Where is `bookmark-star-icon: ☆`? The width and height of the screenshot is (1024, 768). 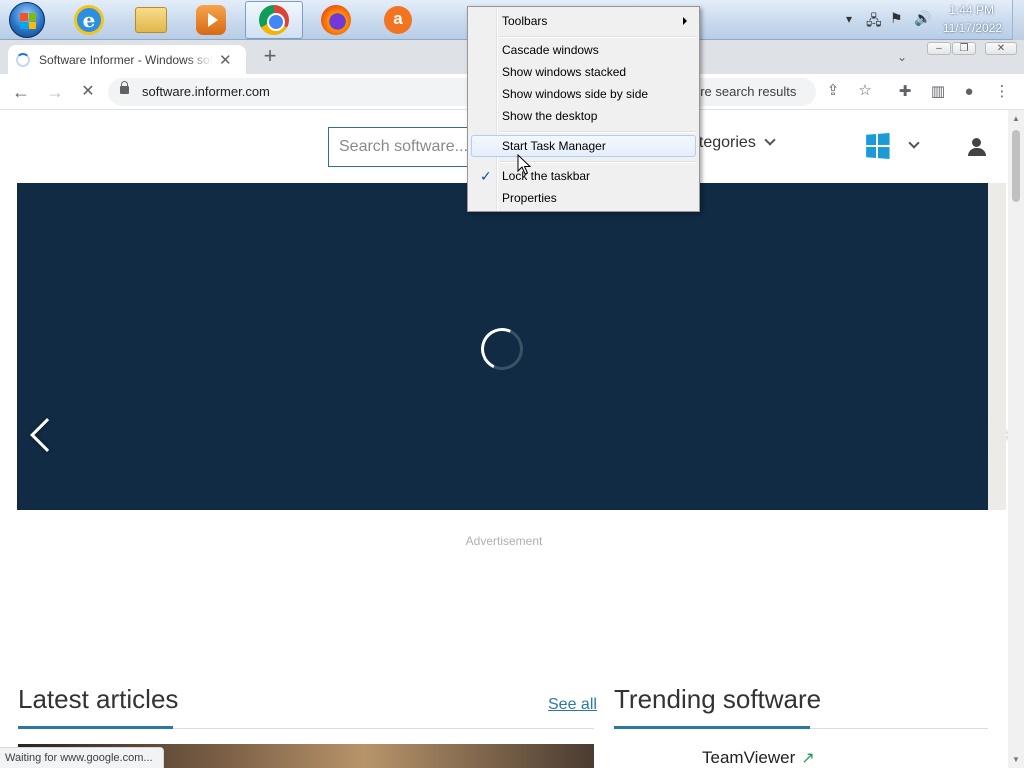
bookmark-star-icon: ☆ is located at coordinates (865, 91).